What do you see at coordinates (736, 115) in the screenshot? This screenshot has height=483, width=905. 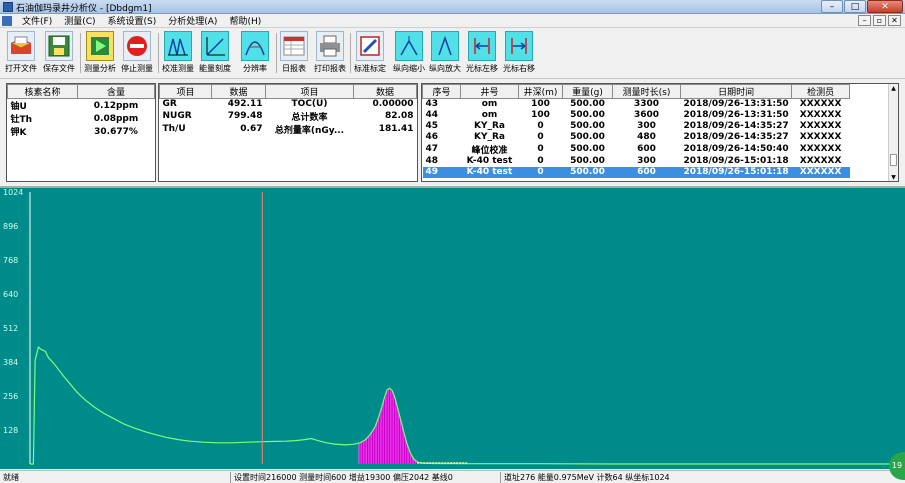 I see `record-cell: 2018/09/26-13:31:50` at bounding box center [736, 115].